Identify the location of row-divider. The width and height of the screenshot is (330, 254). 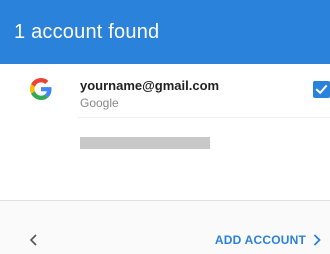
(204, 117).